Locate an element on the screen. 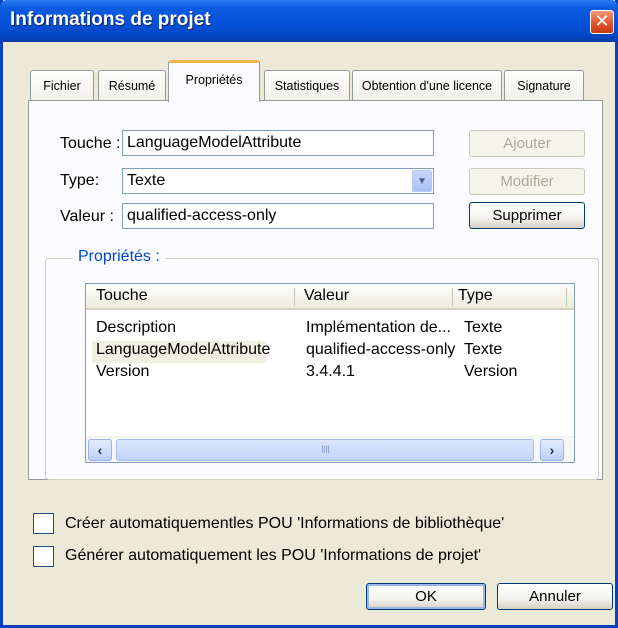 The image size is (618, 628). cancel-button: Annuler is located at coordinates (555, 596).